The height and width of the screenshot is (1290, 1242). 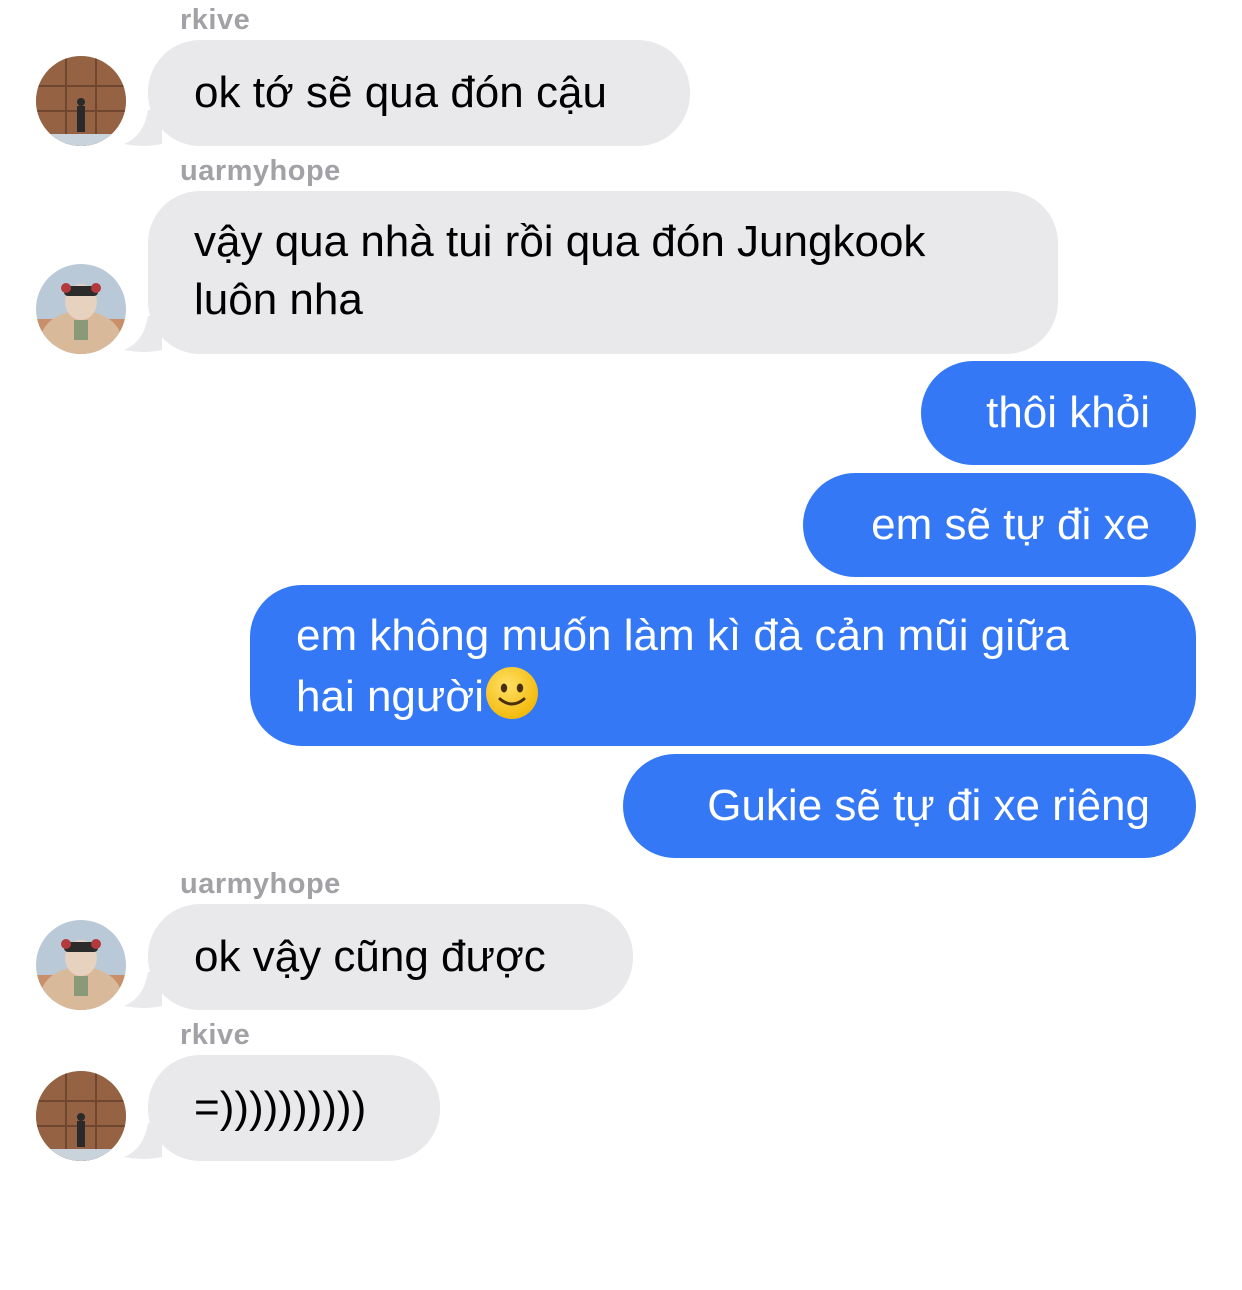 What do you see at coordinates (400, 92) in the screenshot?
I see `message-text: ok tớ sẽ qua đón cậu` at bounding box center [400, 92].